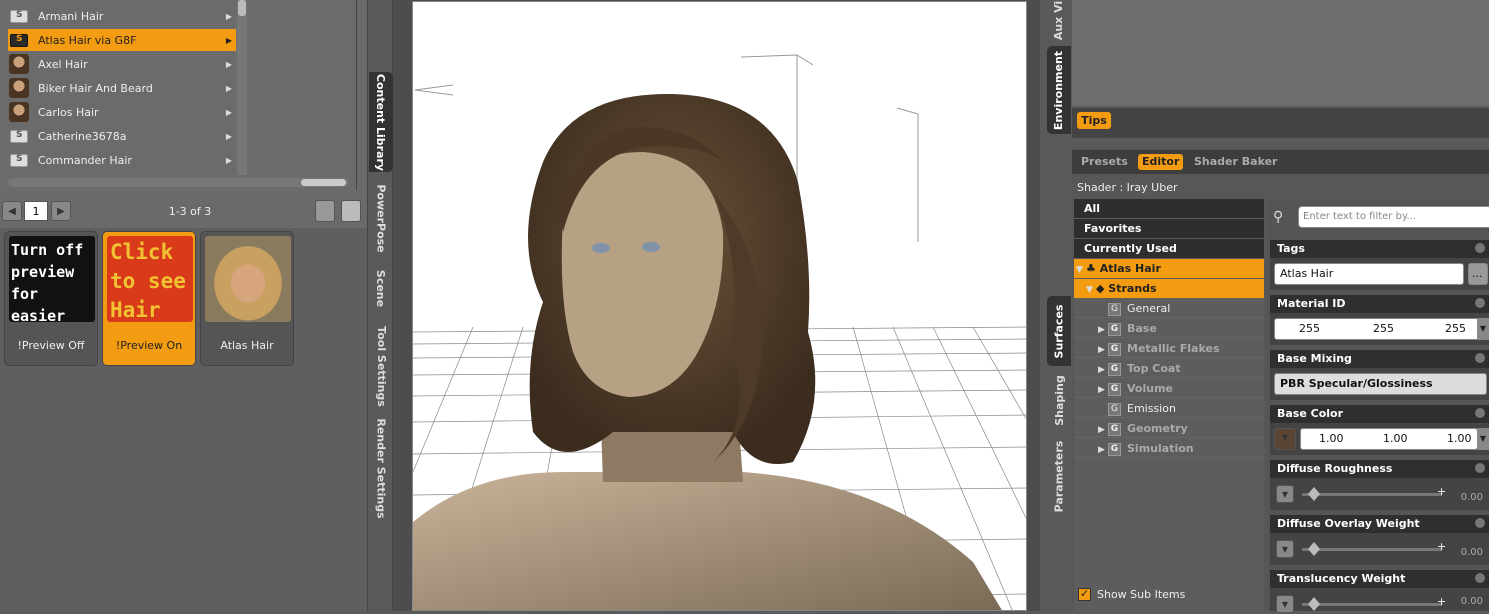  I want to click on tree-item-axel-hair: Axel Hair ▶, so click(122, 64).